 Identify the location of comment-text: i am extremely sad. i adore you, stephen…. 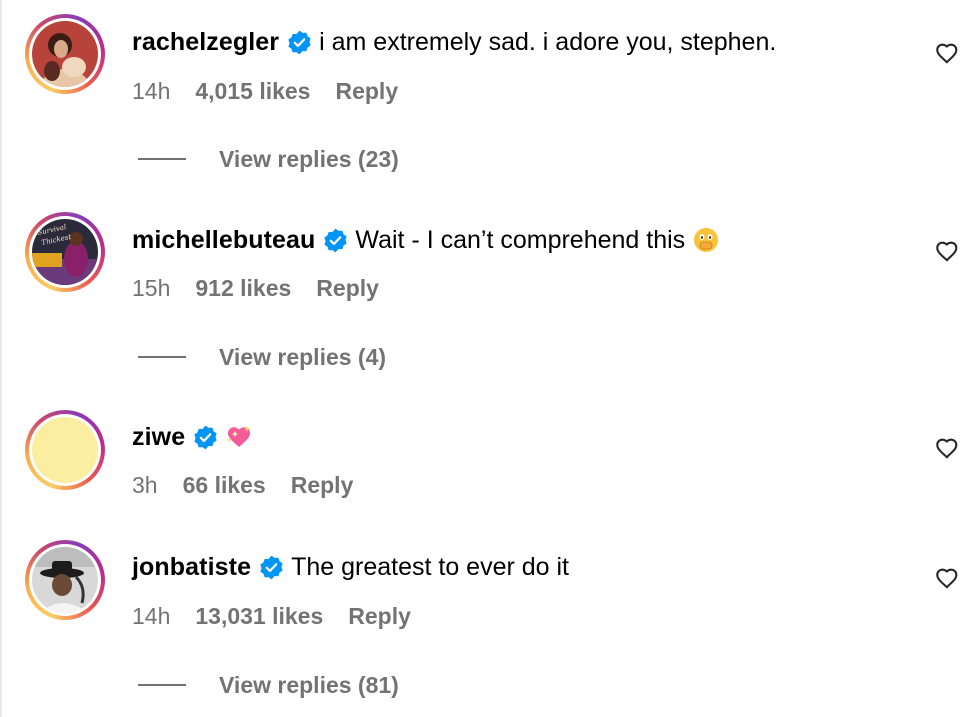
(548, 42).